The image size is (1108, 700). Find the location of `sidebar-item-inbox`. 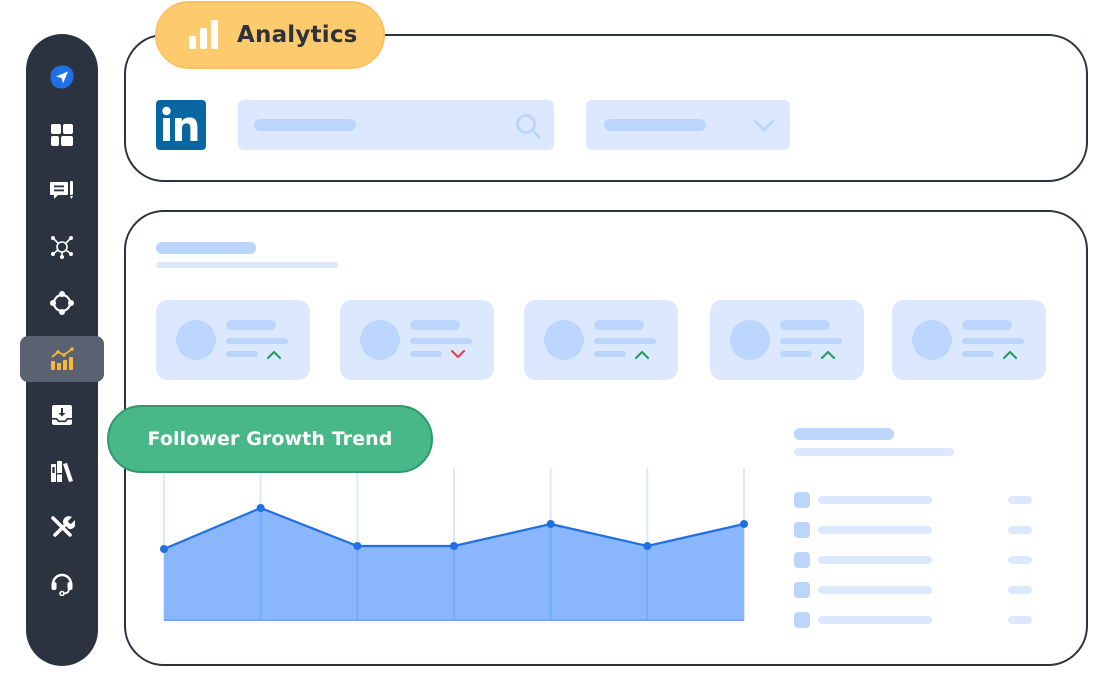

sidebar-item-inbox is located at coordinates (62, 415).